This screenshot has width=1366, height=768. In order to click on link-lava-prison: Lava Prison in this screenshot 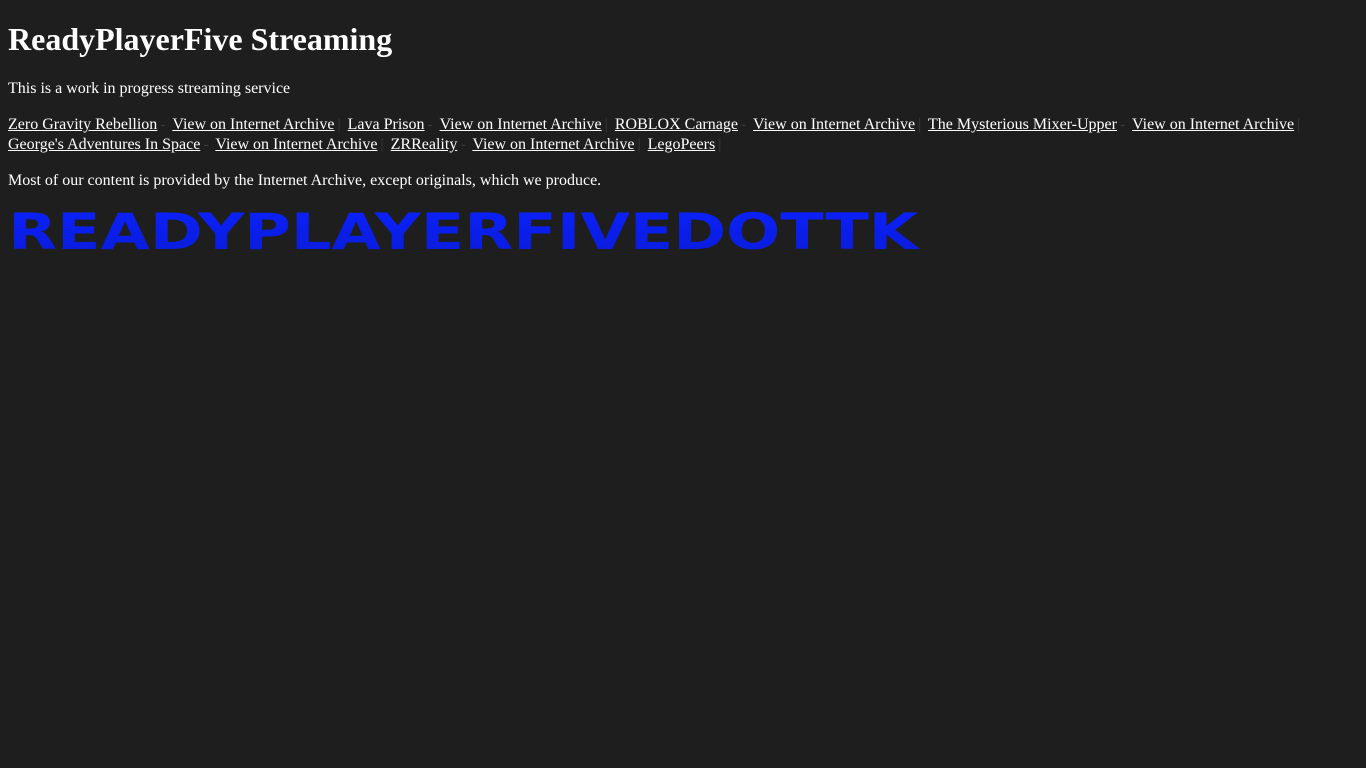, I will do `click(386, 124)`.